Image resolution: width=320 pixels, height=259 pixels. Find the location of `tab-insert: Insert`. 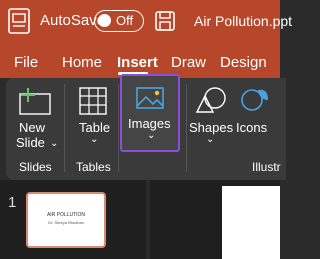

tab-insert: Insert is located at coordinates (137, 62).